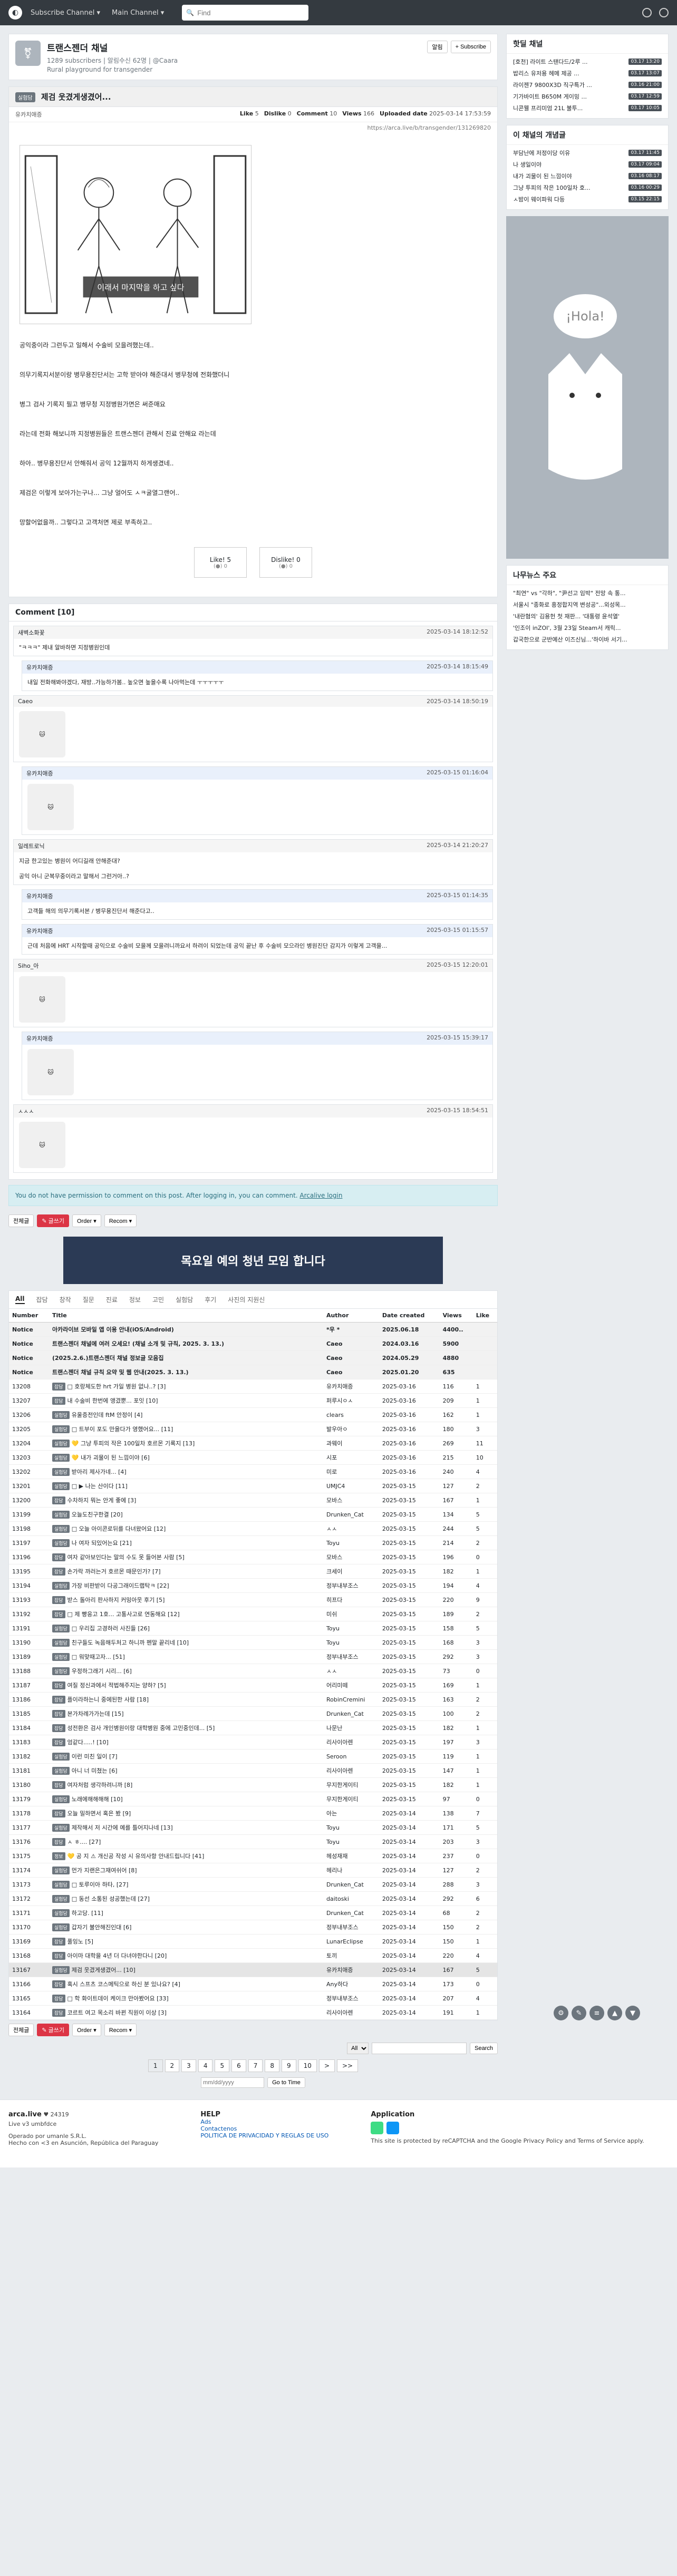 The image size is (677, 2576). I want to click on category-tab: All, so click(20, 1299).